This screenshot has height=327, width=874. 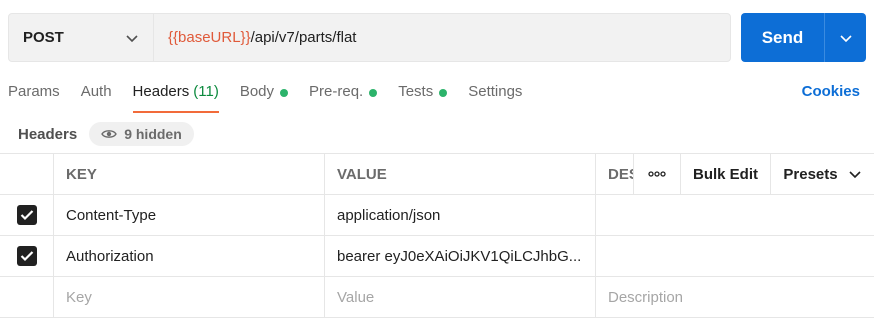 I want to click on new-key-input: Key, so click(x=189, y=297).